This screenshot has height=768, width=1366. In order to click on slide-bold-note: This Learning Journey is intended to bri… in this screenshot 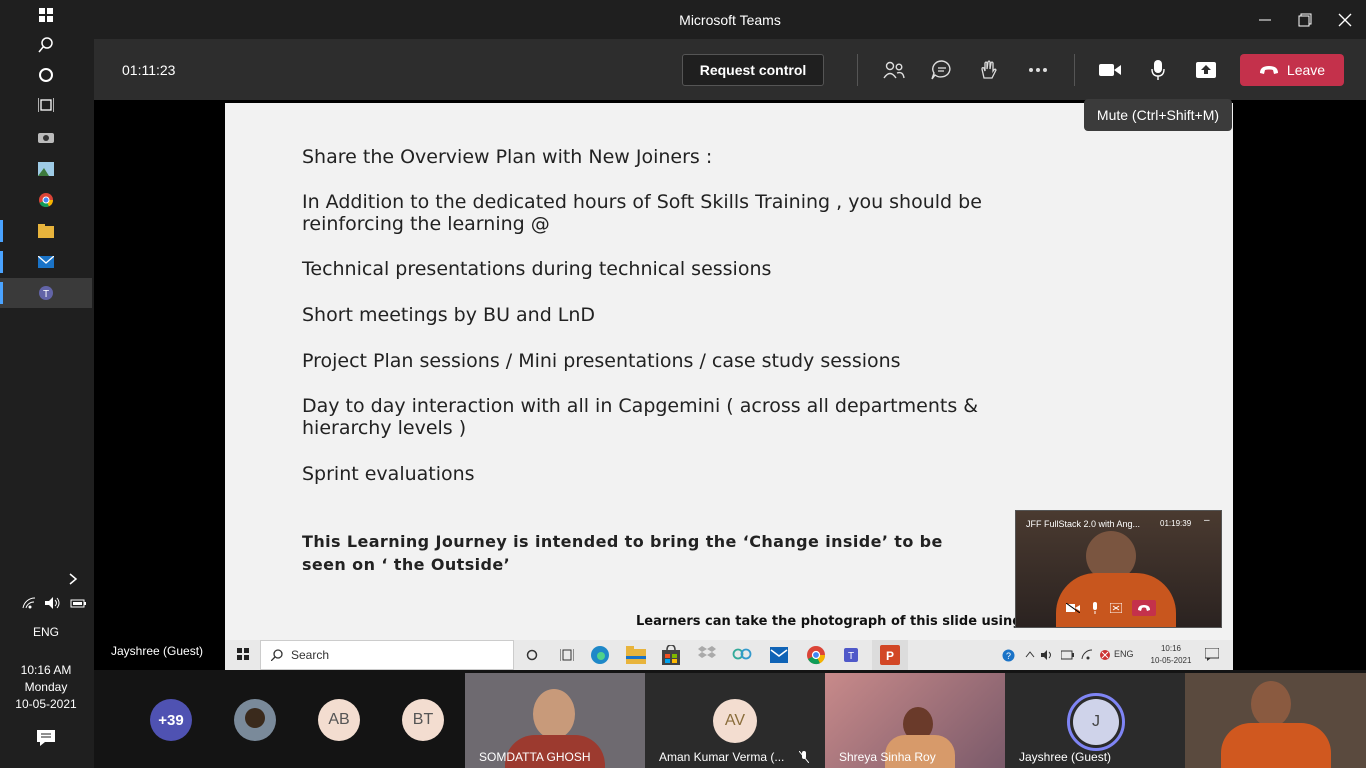, I will do `click(622, 553)`.